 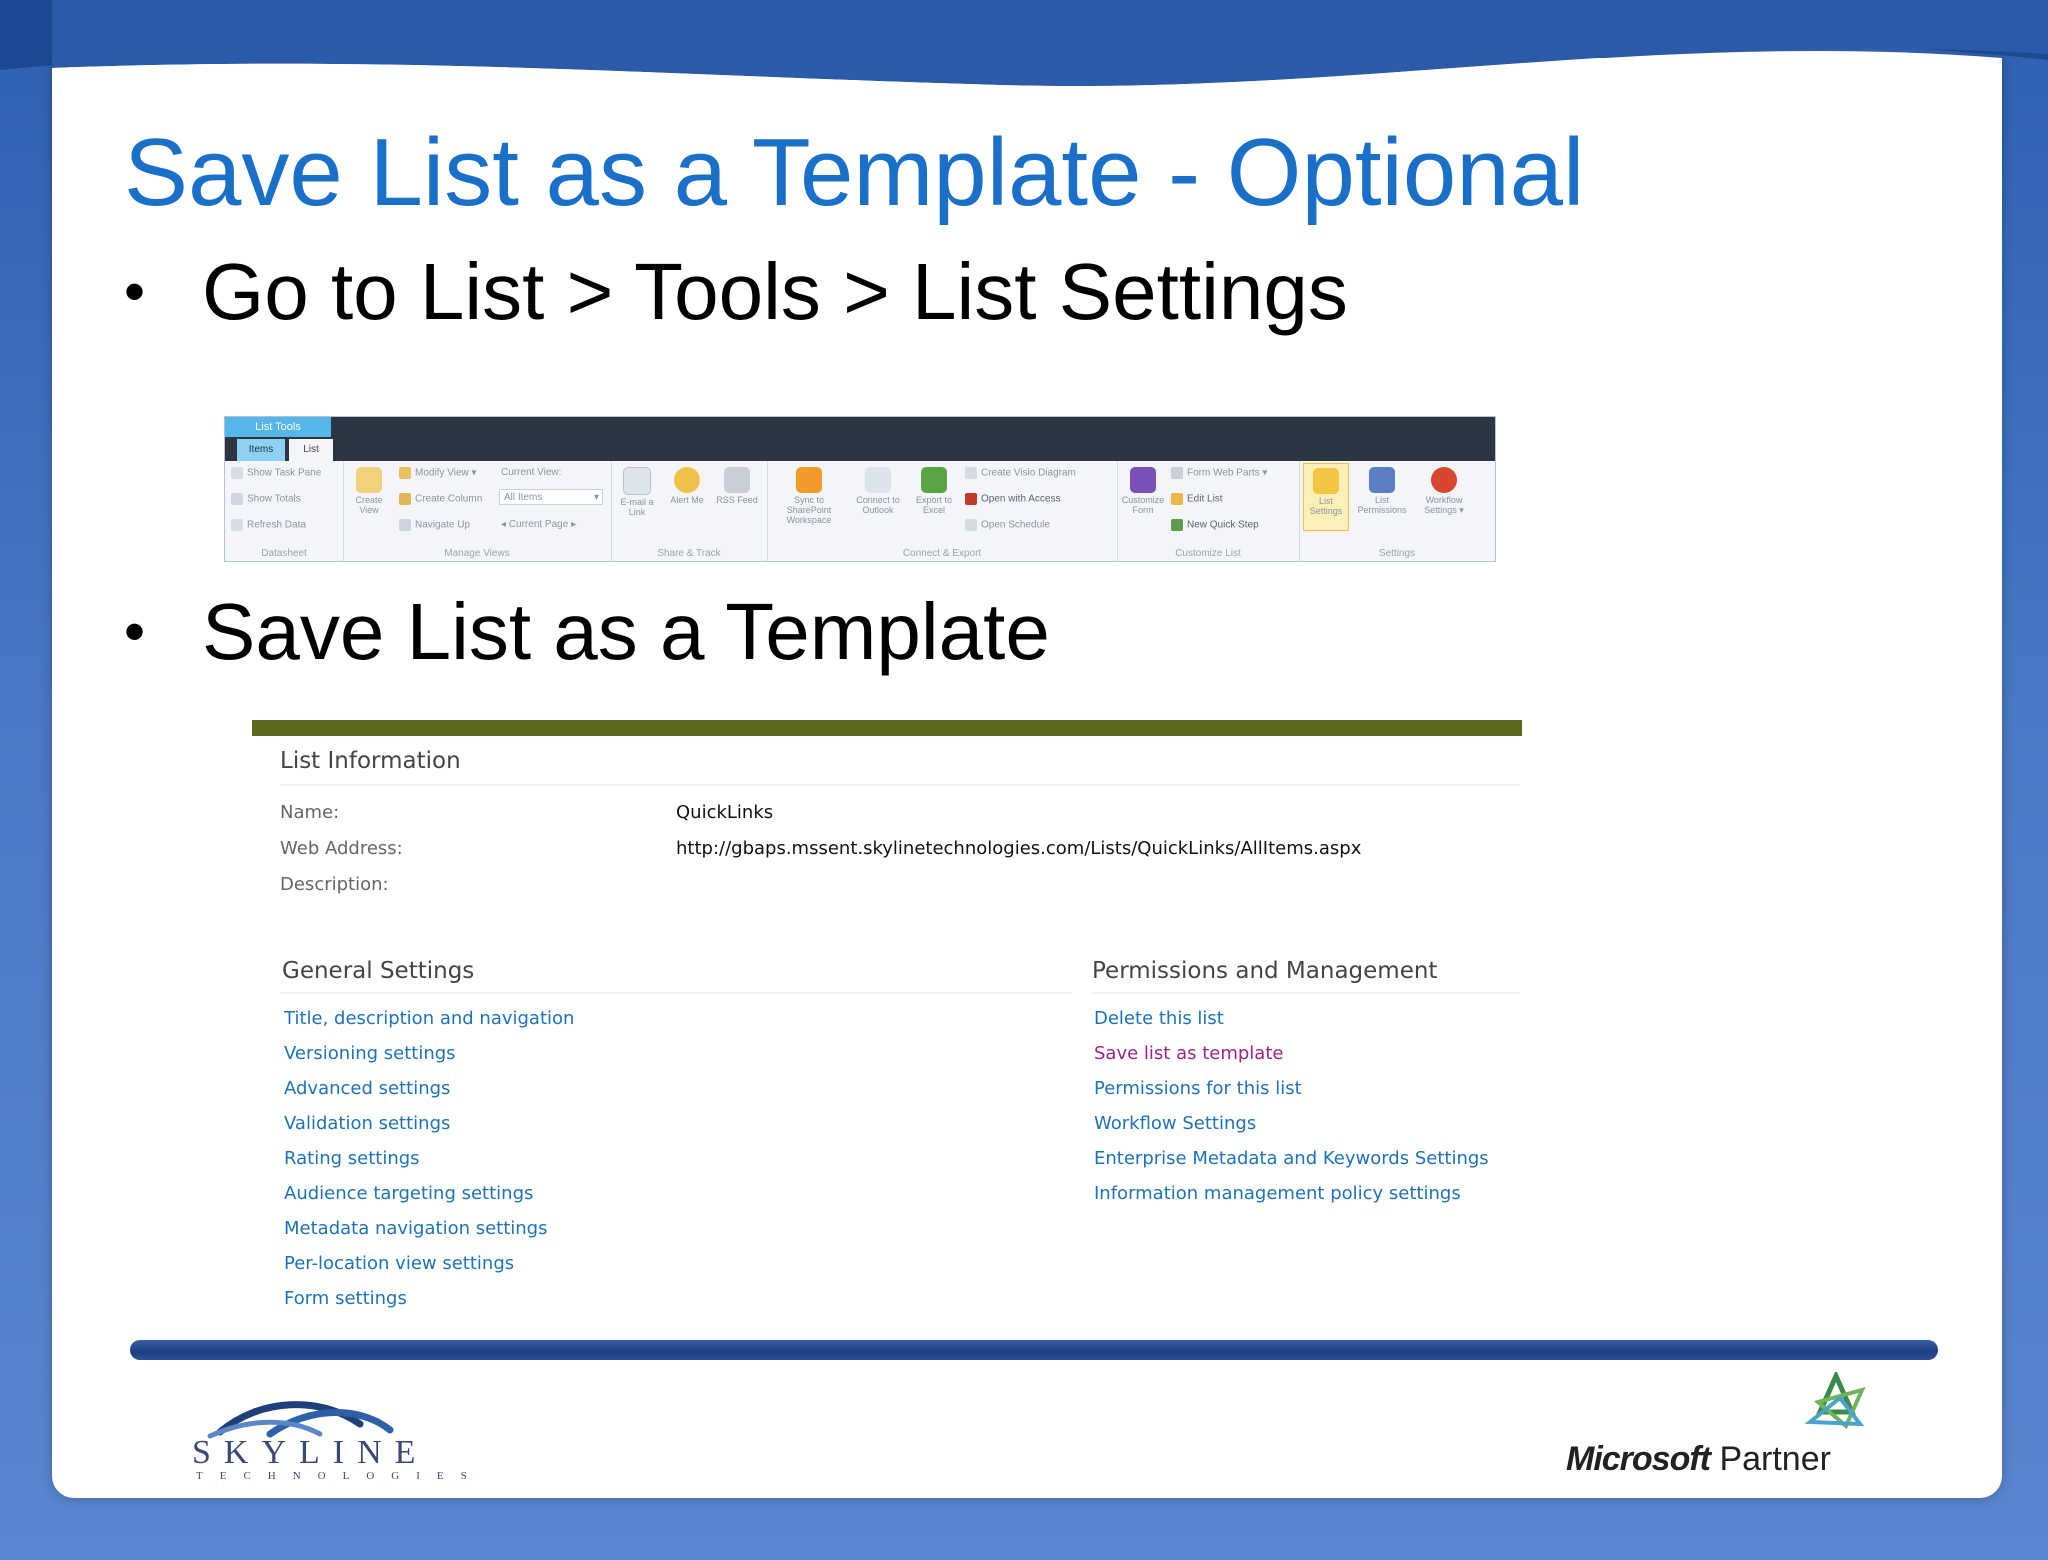 What do you see at coordinates (1177, 473) in the screenshot?
I see `form-web-parts-icon` at bounding box center [1177, 473].